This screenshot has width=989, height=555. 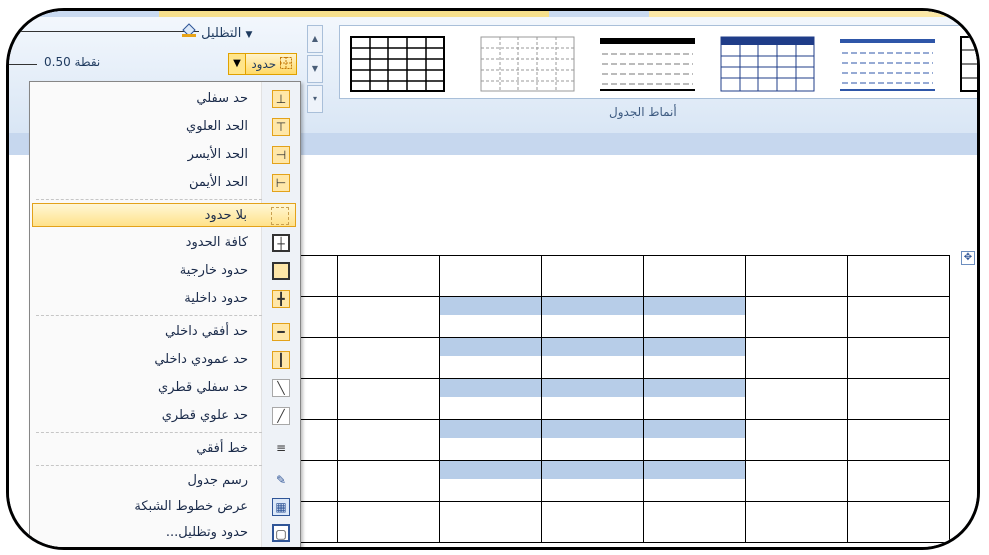 What do you see at coordinates (164, 388) in the screenshot?
I see `menu-item-diagonal-down-border: ╲ حد سفلي قطري` at bounding box center [164, 388].